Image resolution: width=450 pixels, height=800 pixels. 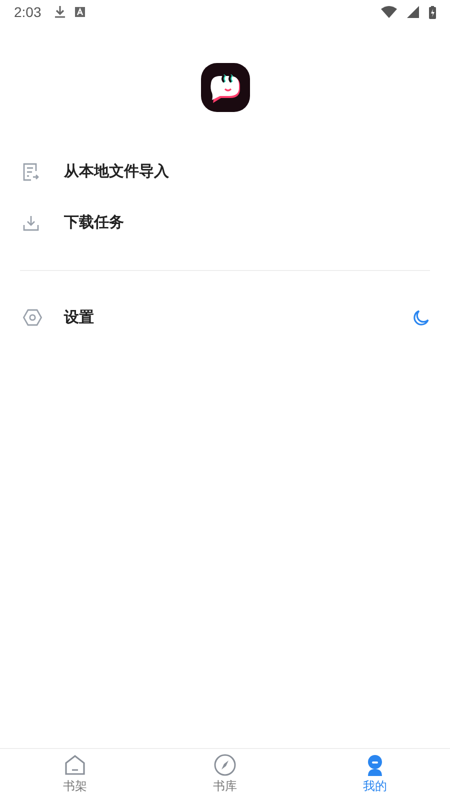 What do you see at coordinates (31, 171) in the screenshot?
I see `document-icon` at bounding box center [31, 171].